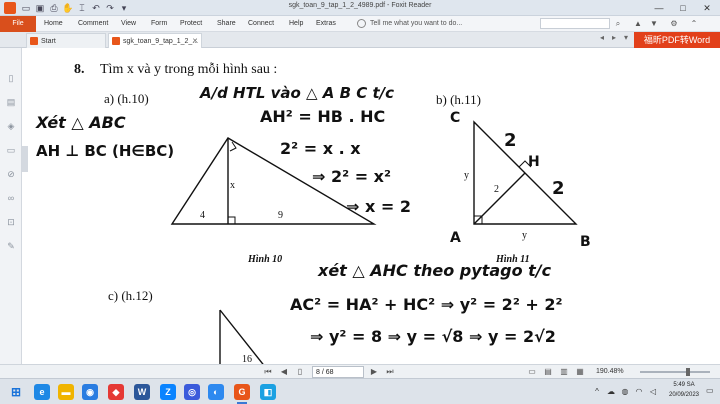 This screenshot has width=720, height=404. What do you see at coordinates (300, 372) in the screenshot?
I see `single-page-icon: ▯` at bounding box center [300, 372].